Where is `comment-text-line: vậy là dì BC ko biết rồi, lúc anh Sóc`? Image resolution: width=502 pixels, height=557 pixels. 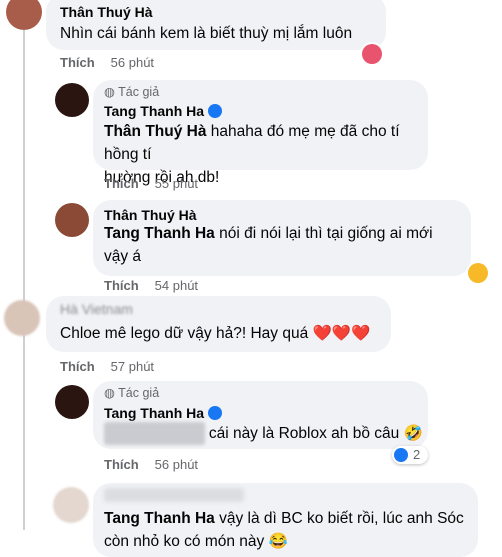
comment-text-line: vậy là dì BC ko biết rồi, lúc anh Sóc is located at coordinates (339, 518).